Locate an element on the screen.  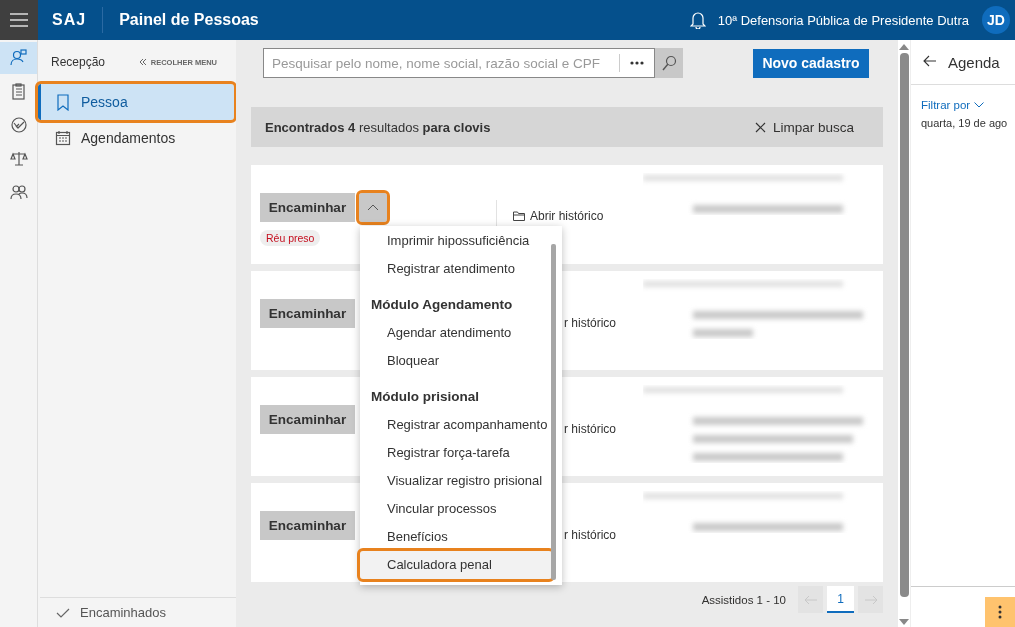
chevron-up-icon is located at coordinates (373, 207).